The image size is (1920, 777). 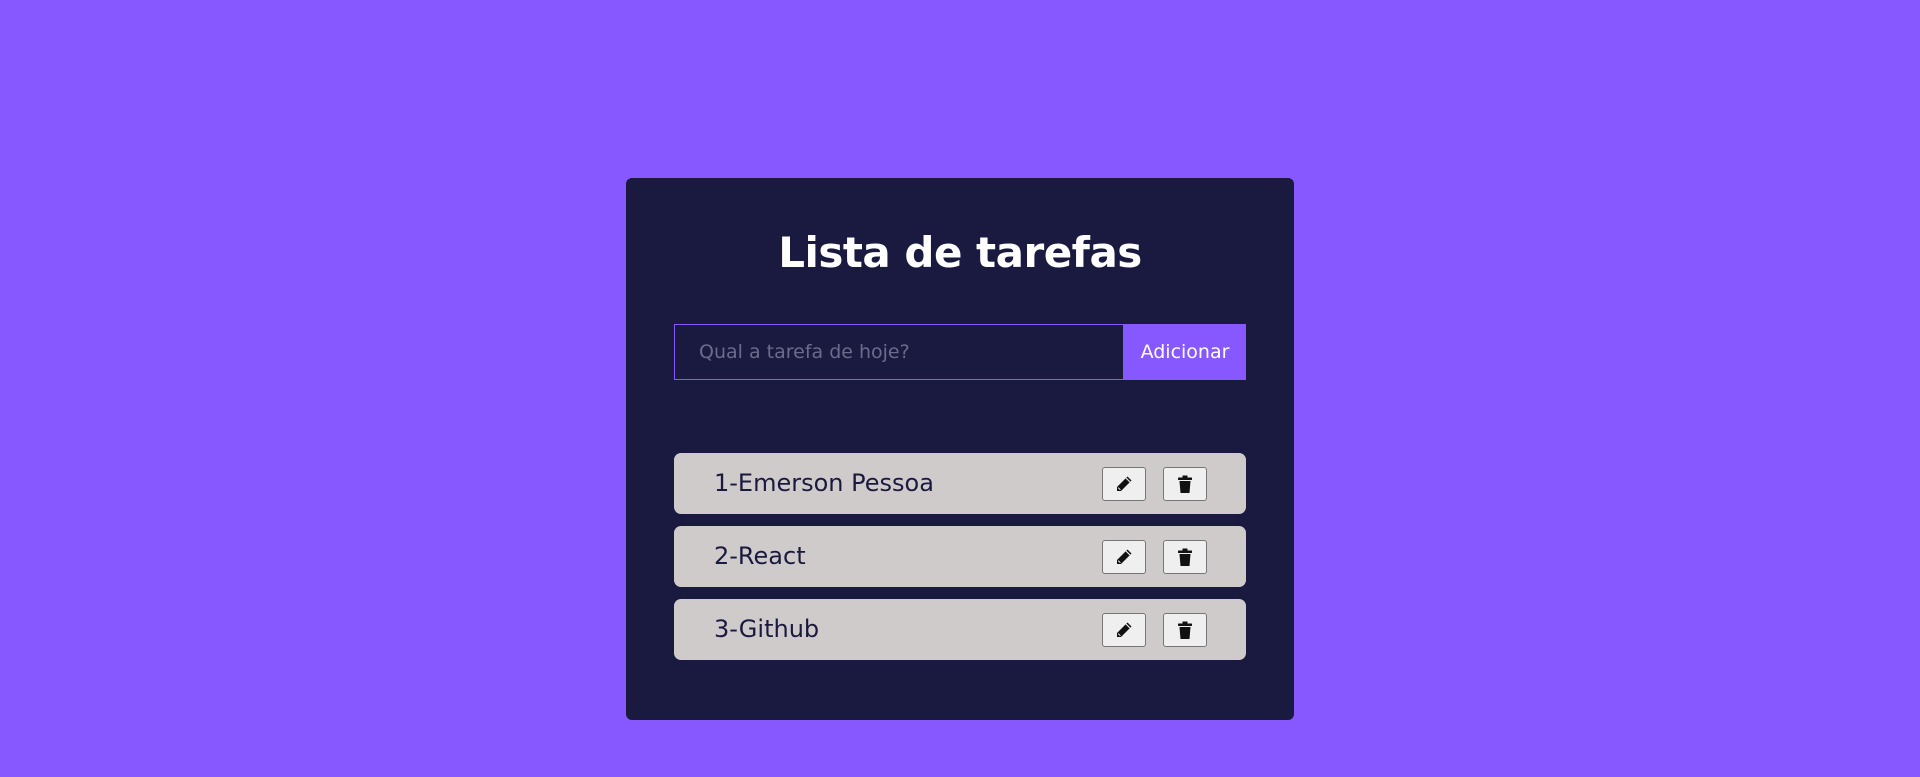 I want to click on add-task-button: Adicionar, so click(x=1185, y=352).